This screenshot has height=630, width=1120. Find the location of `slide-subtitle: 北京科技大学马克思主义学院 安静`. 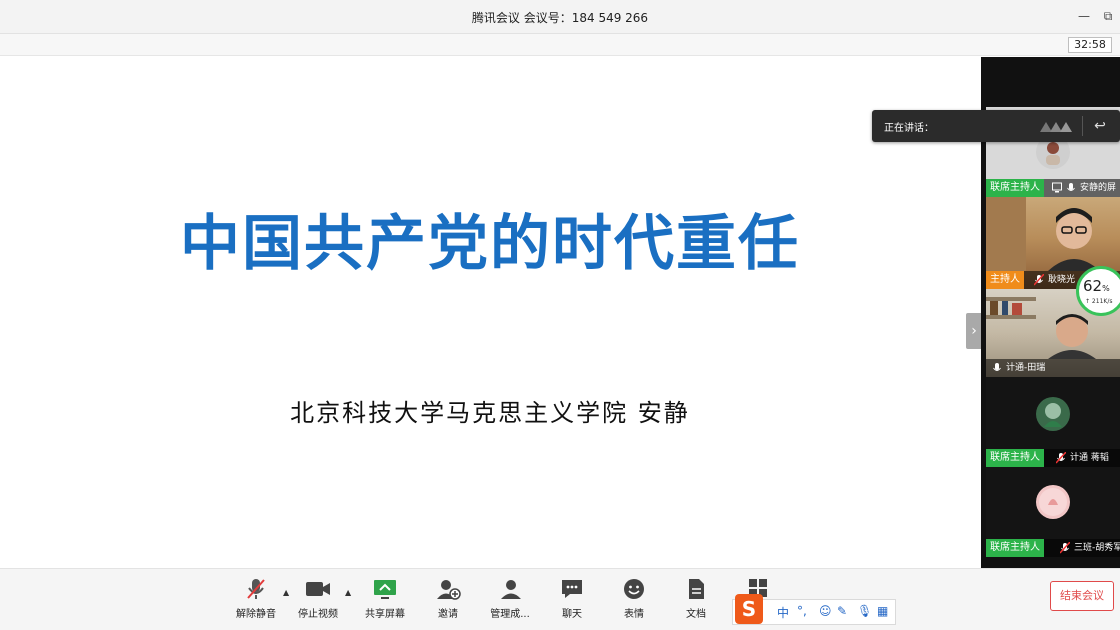

slide-subtitle: 北京科技大学马克思主义学院 安静 is located at coordinates (490, 413).